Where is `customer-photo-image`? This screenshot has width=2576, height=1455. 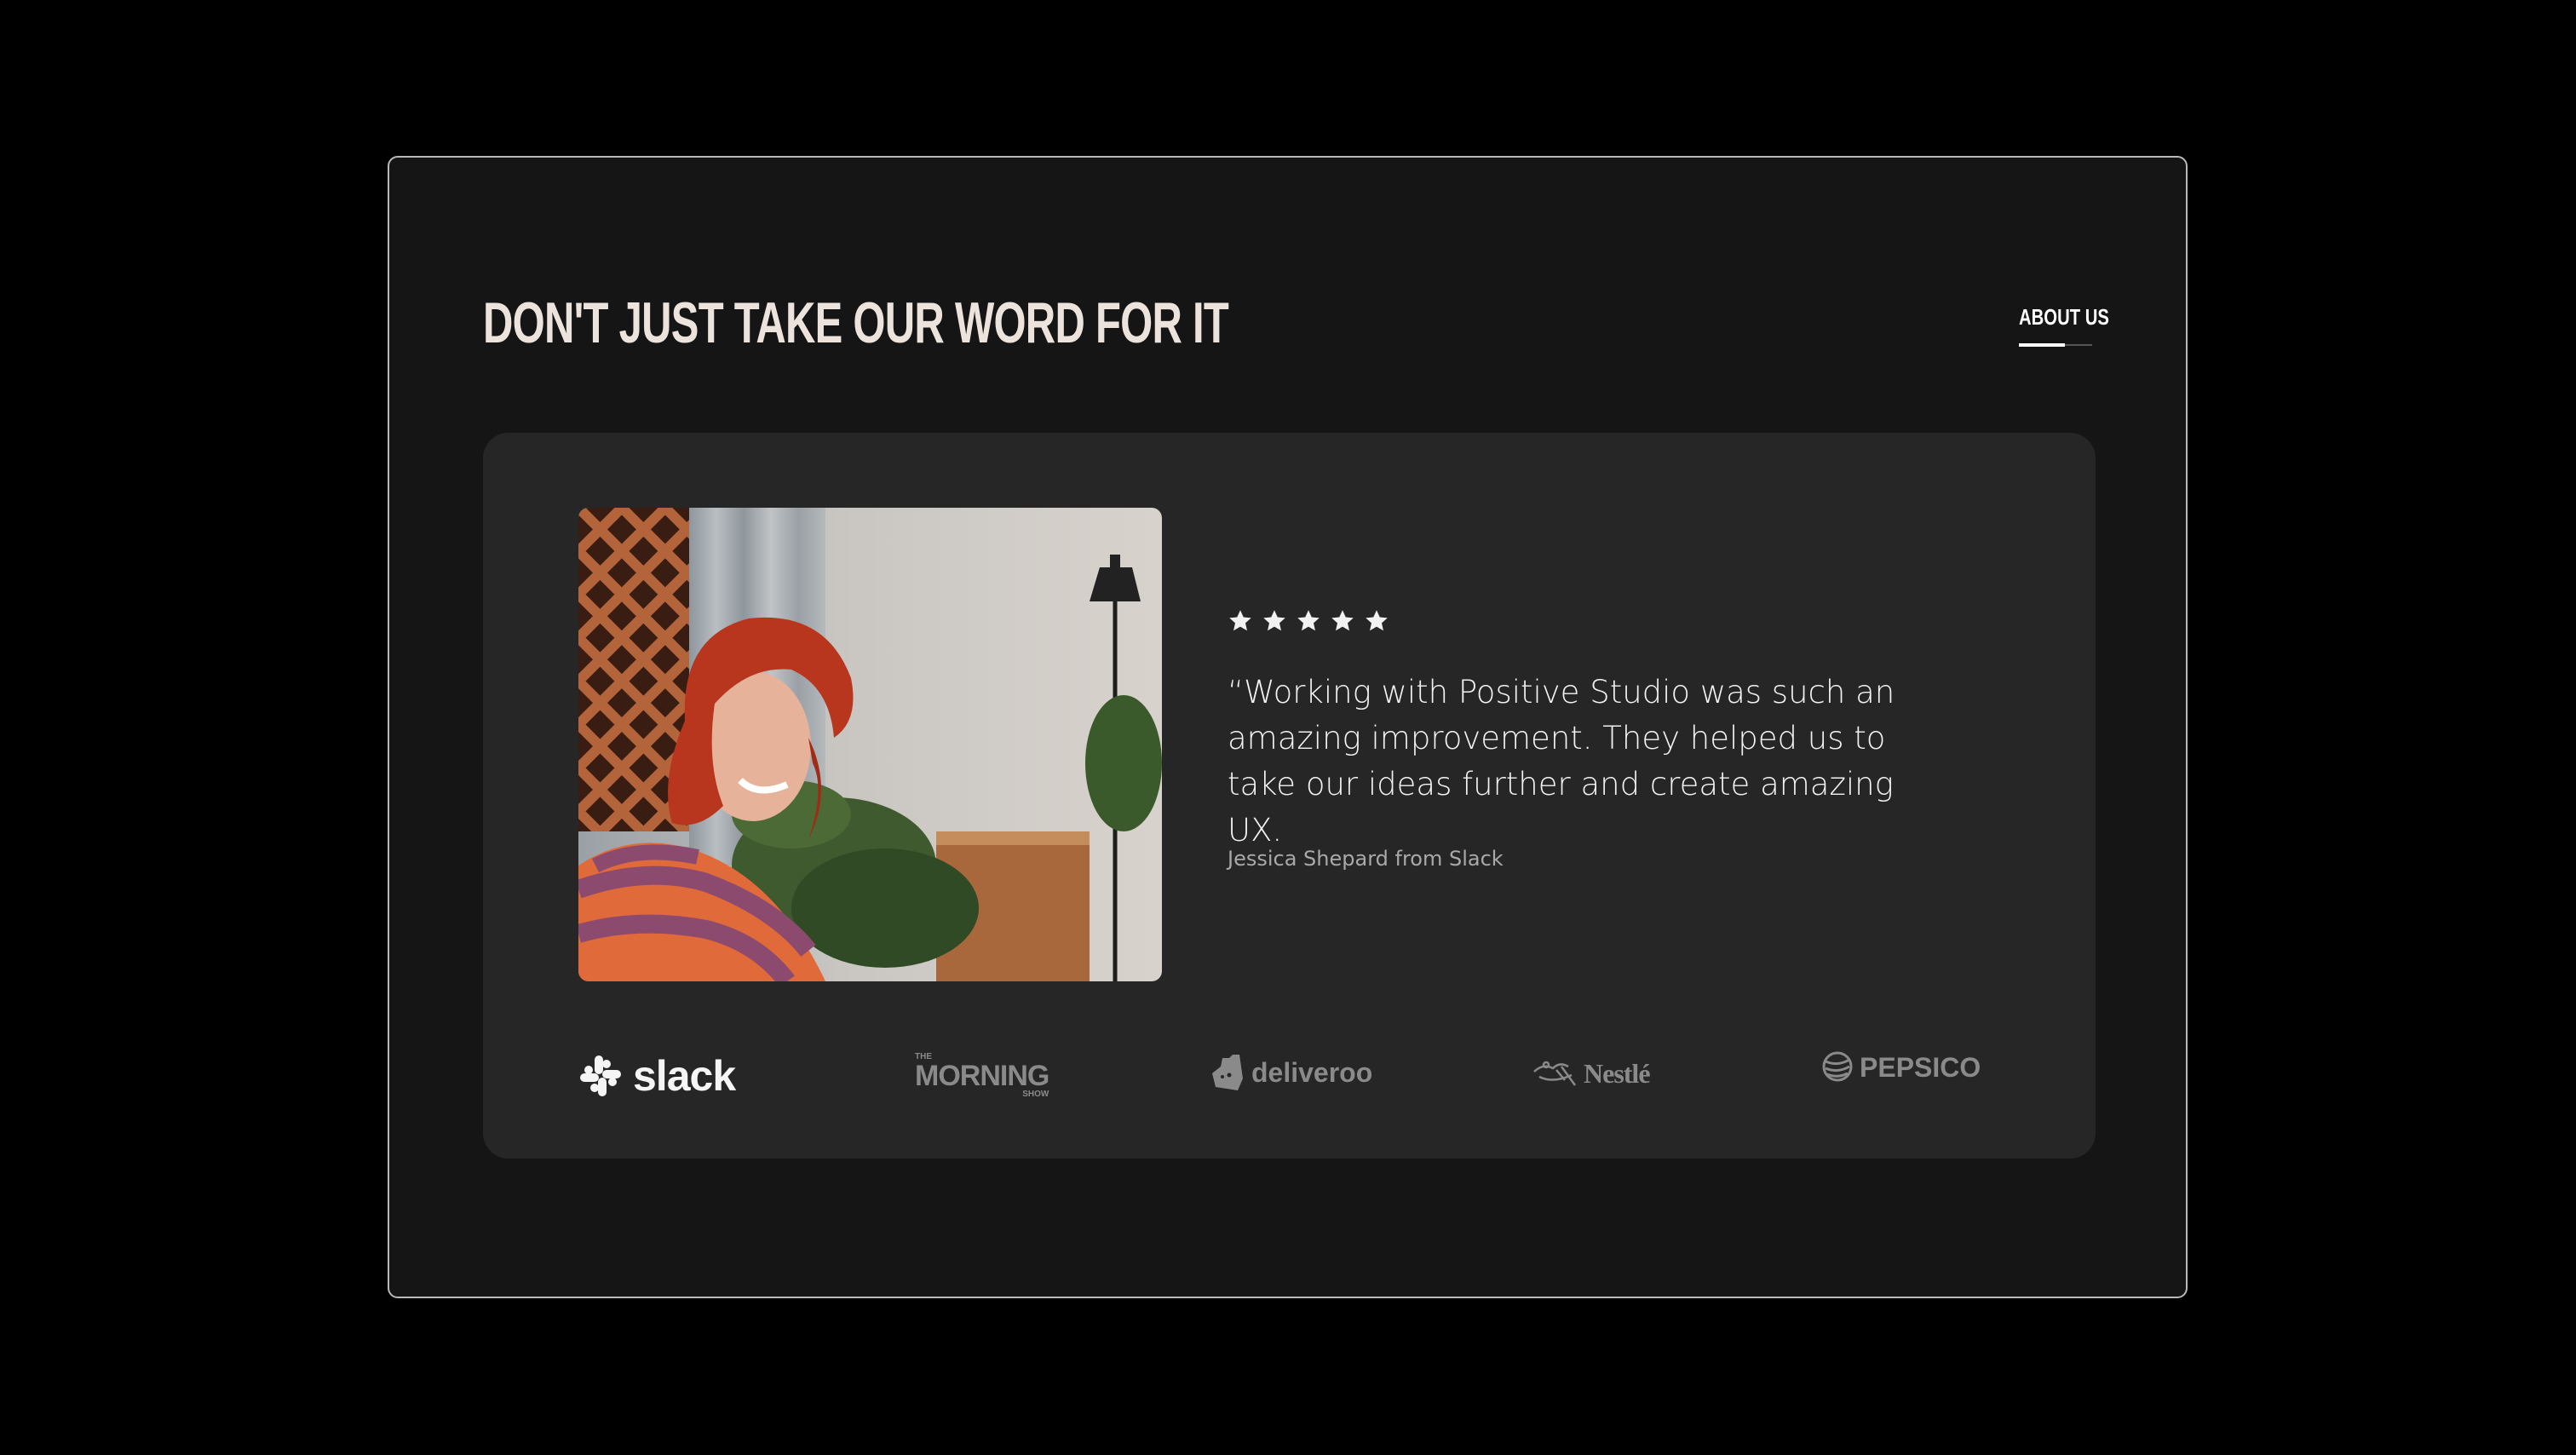
customer-photo-image is located at coordinates (870, 744).